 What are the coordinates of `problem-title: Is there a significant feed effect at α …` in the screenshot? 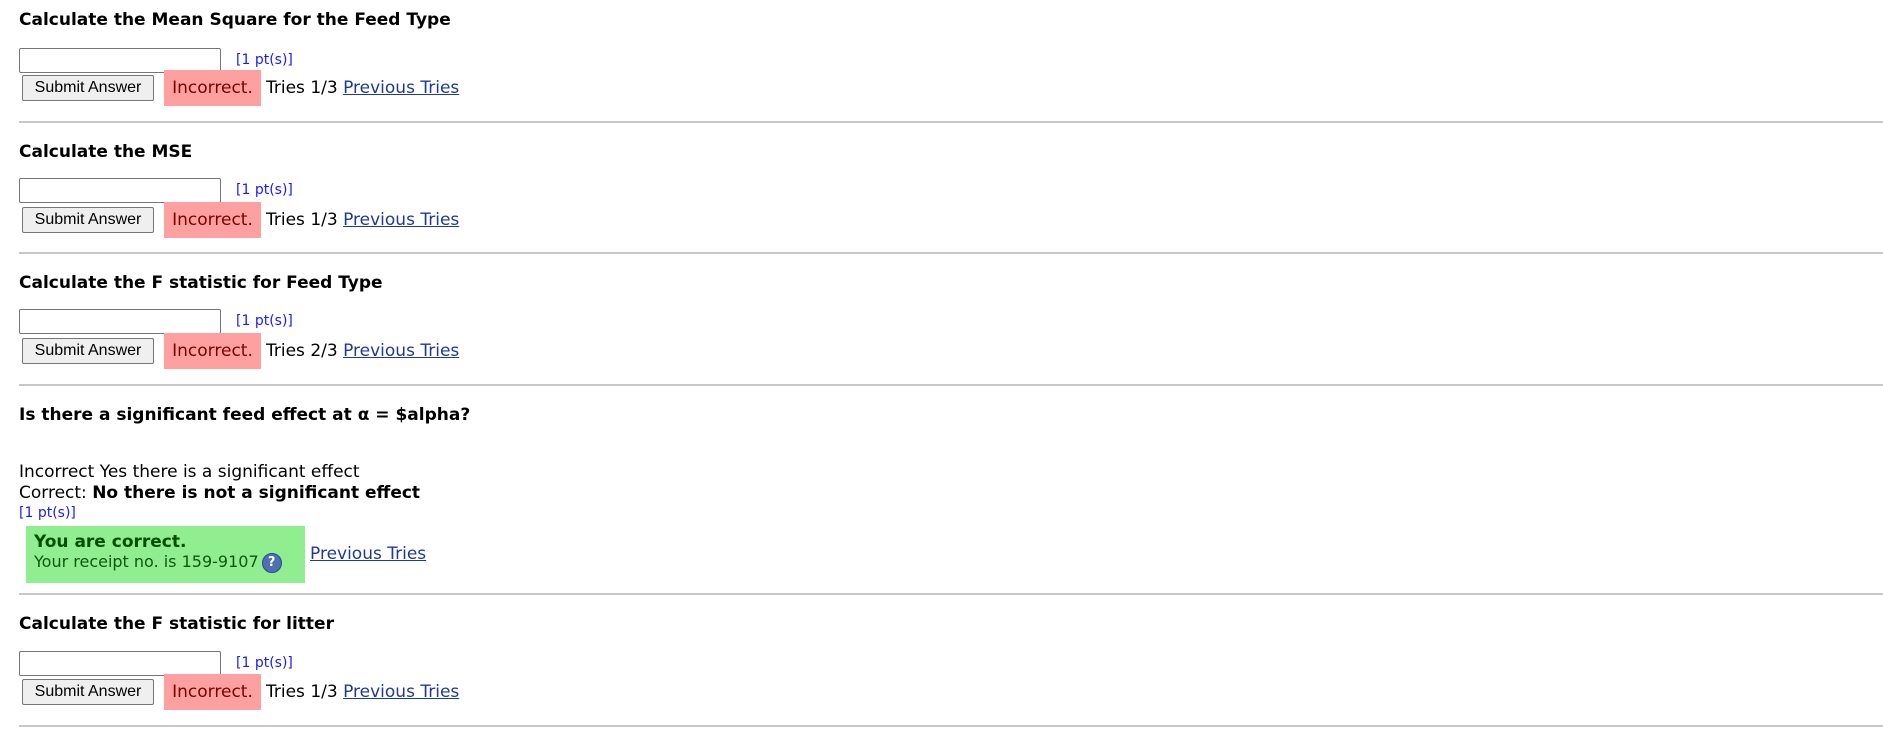 It's located at (245, 415).